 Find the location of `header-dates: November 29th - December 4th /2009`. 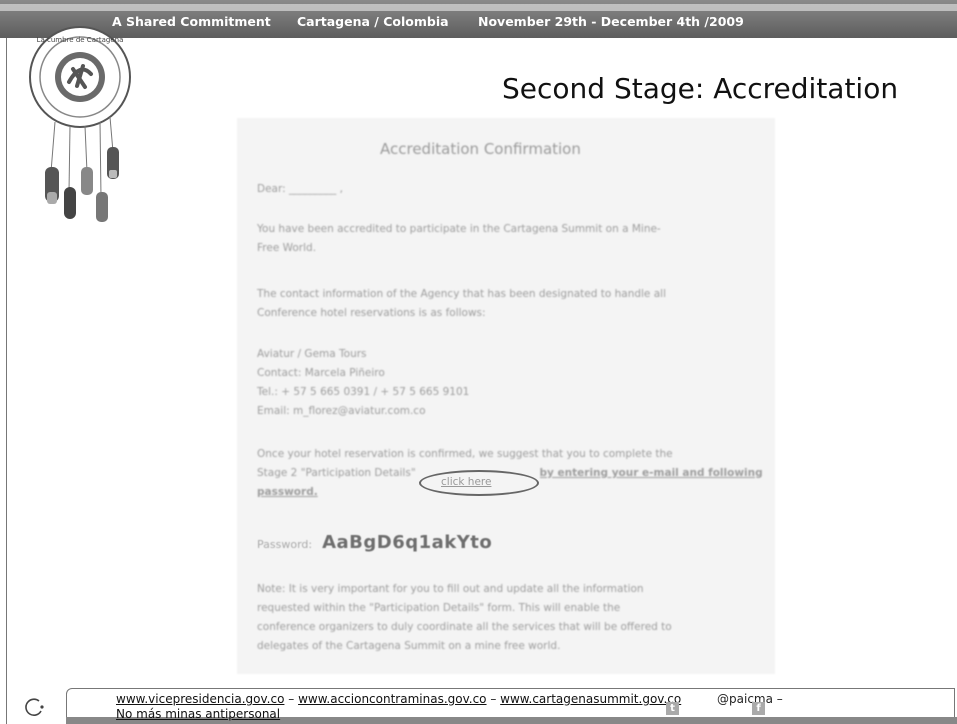

header-dates: November 29th - December 4th /2009 is located at coordinates (611, 21).